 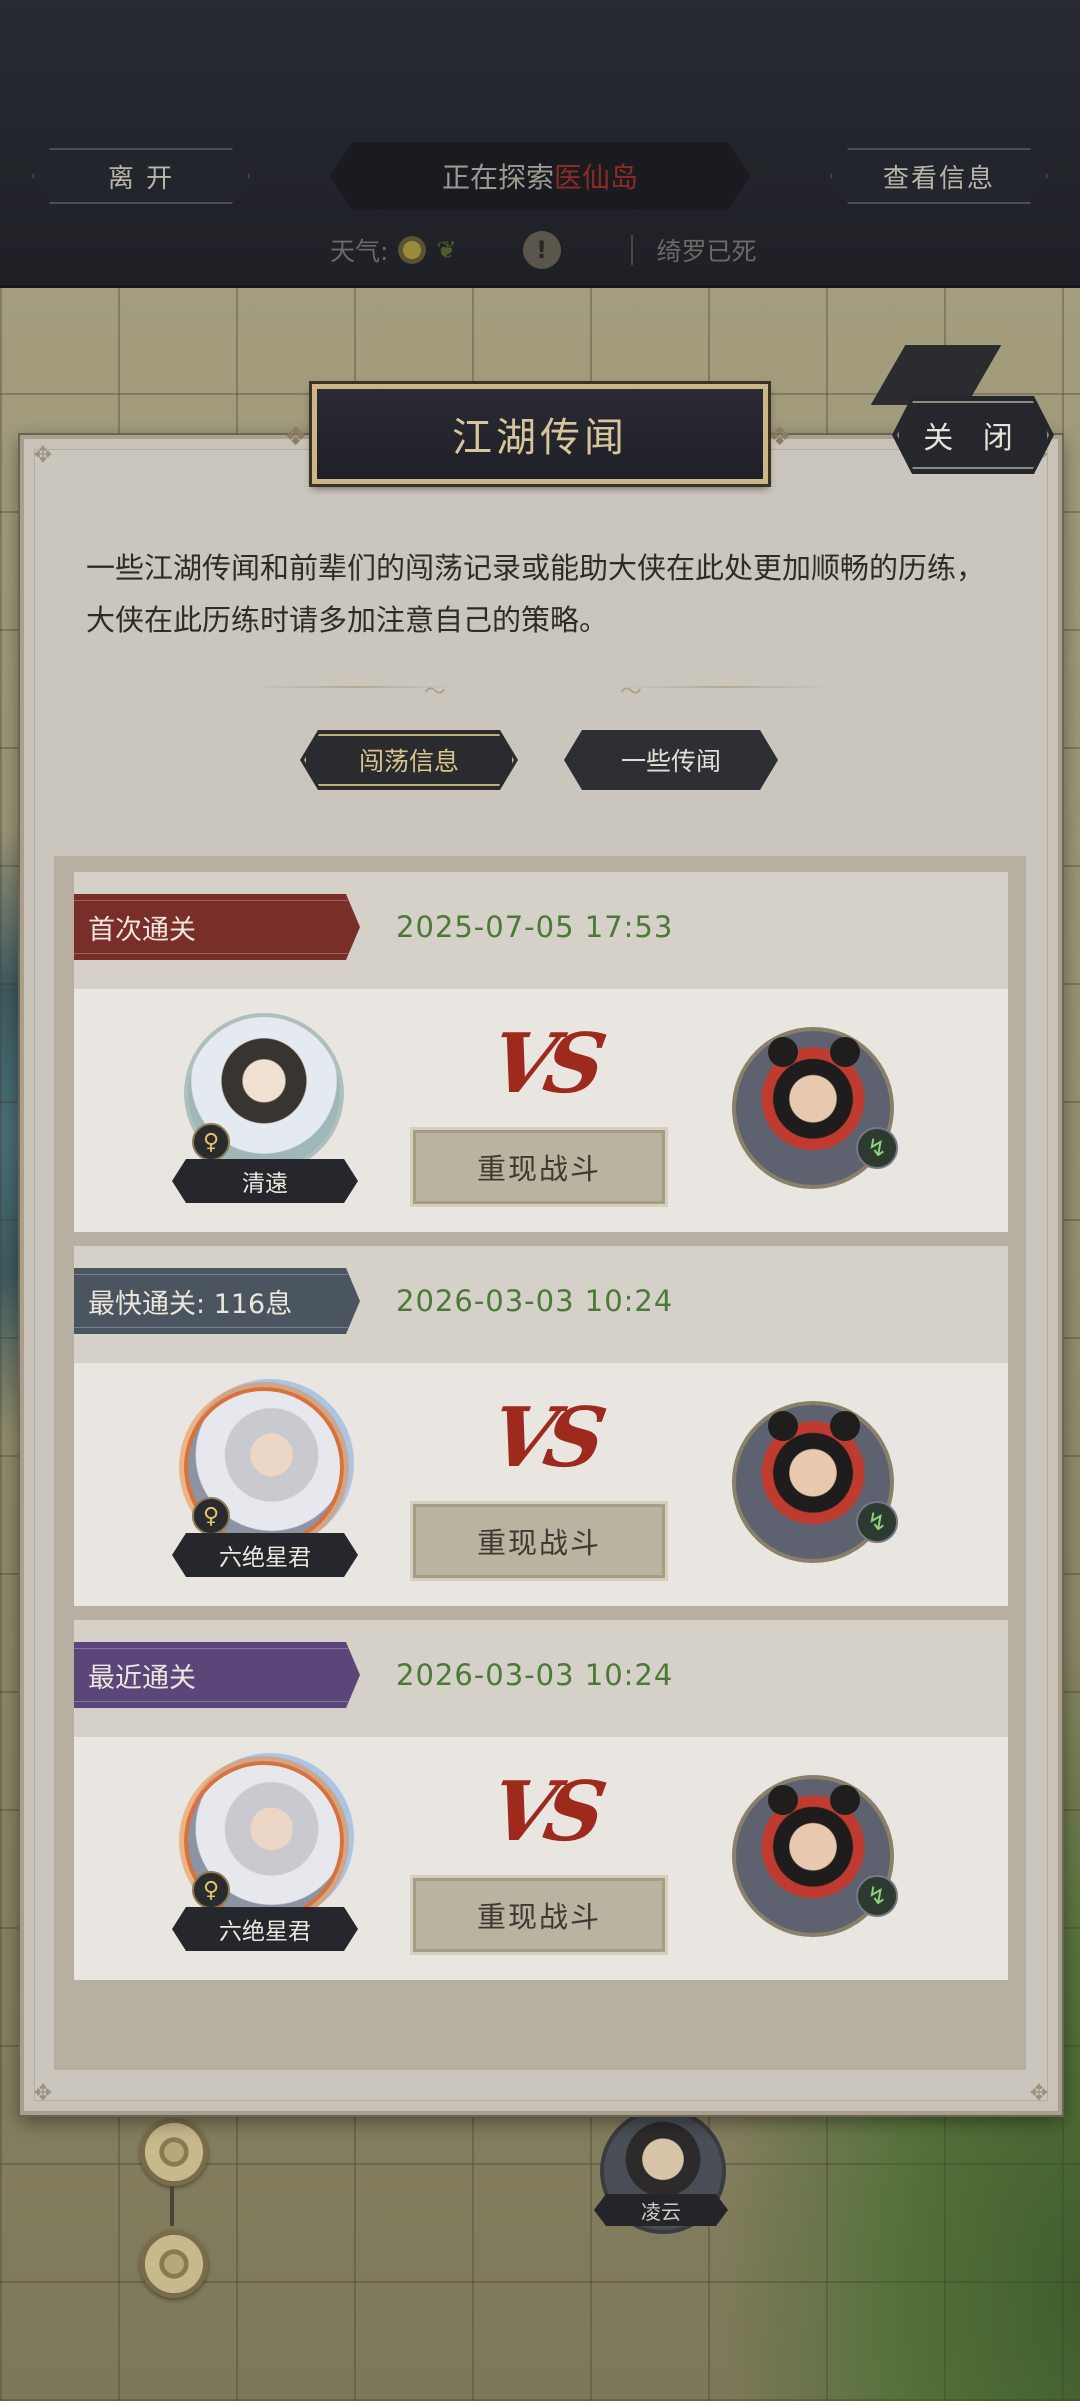 I want to click on record-date: 2025-07-05 17:53, so click(x=535, y=927).